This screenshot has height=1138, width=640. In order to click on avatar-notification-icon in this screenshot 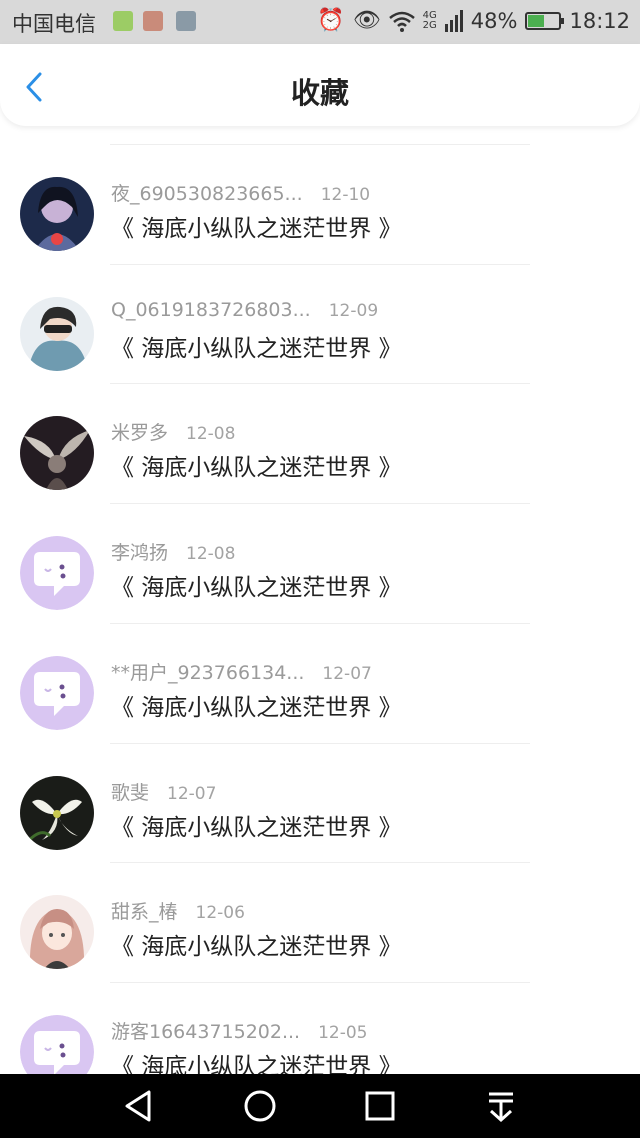, I will do `click(153, 21)`.